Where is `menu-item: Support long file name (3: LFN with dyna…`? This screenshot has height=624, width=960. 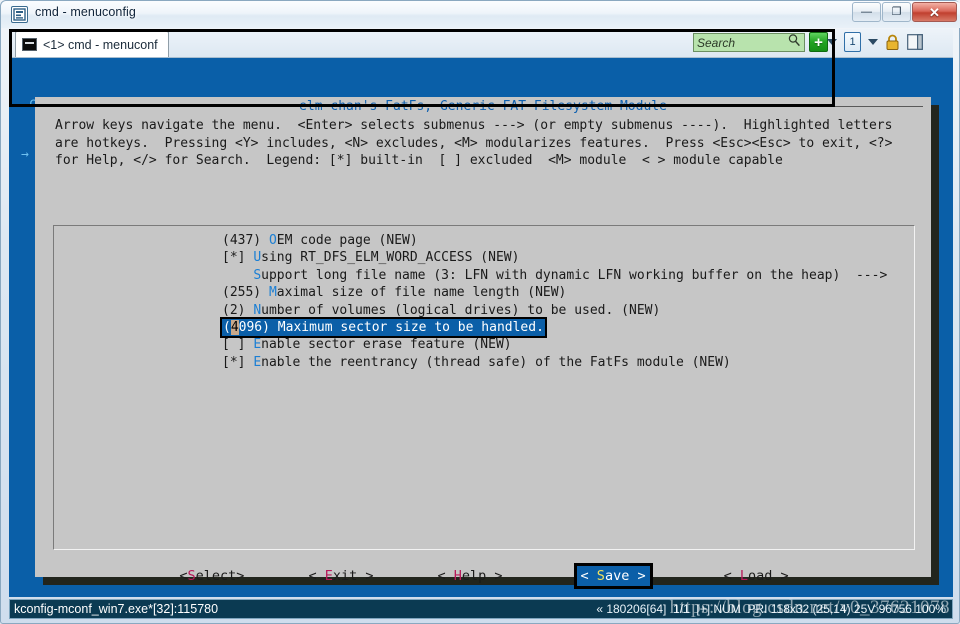
menu-item: Support long file name (3: LFN with dyna… is located at coordinates (554, 275).